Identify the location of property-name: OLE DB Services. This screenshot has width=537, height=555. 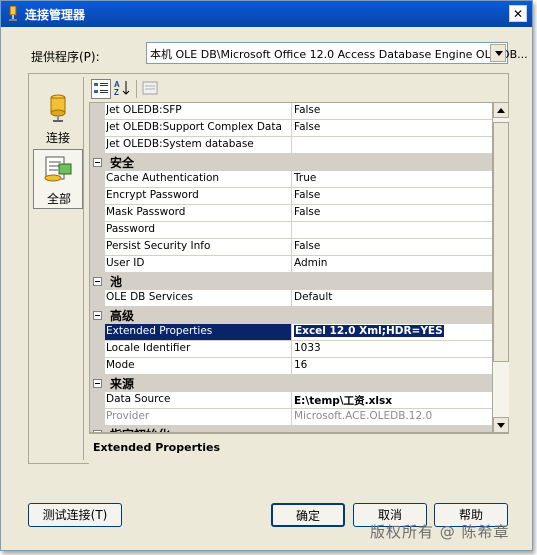
(149, 297).